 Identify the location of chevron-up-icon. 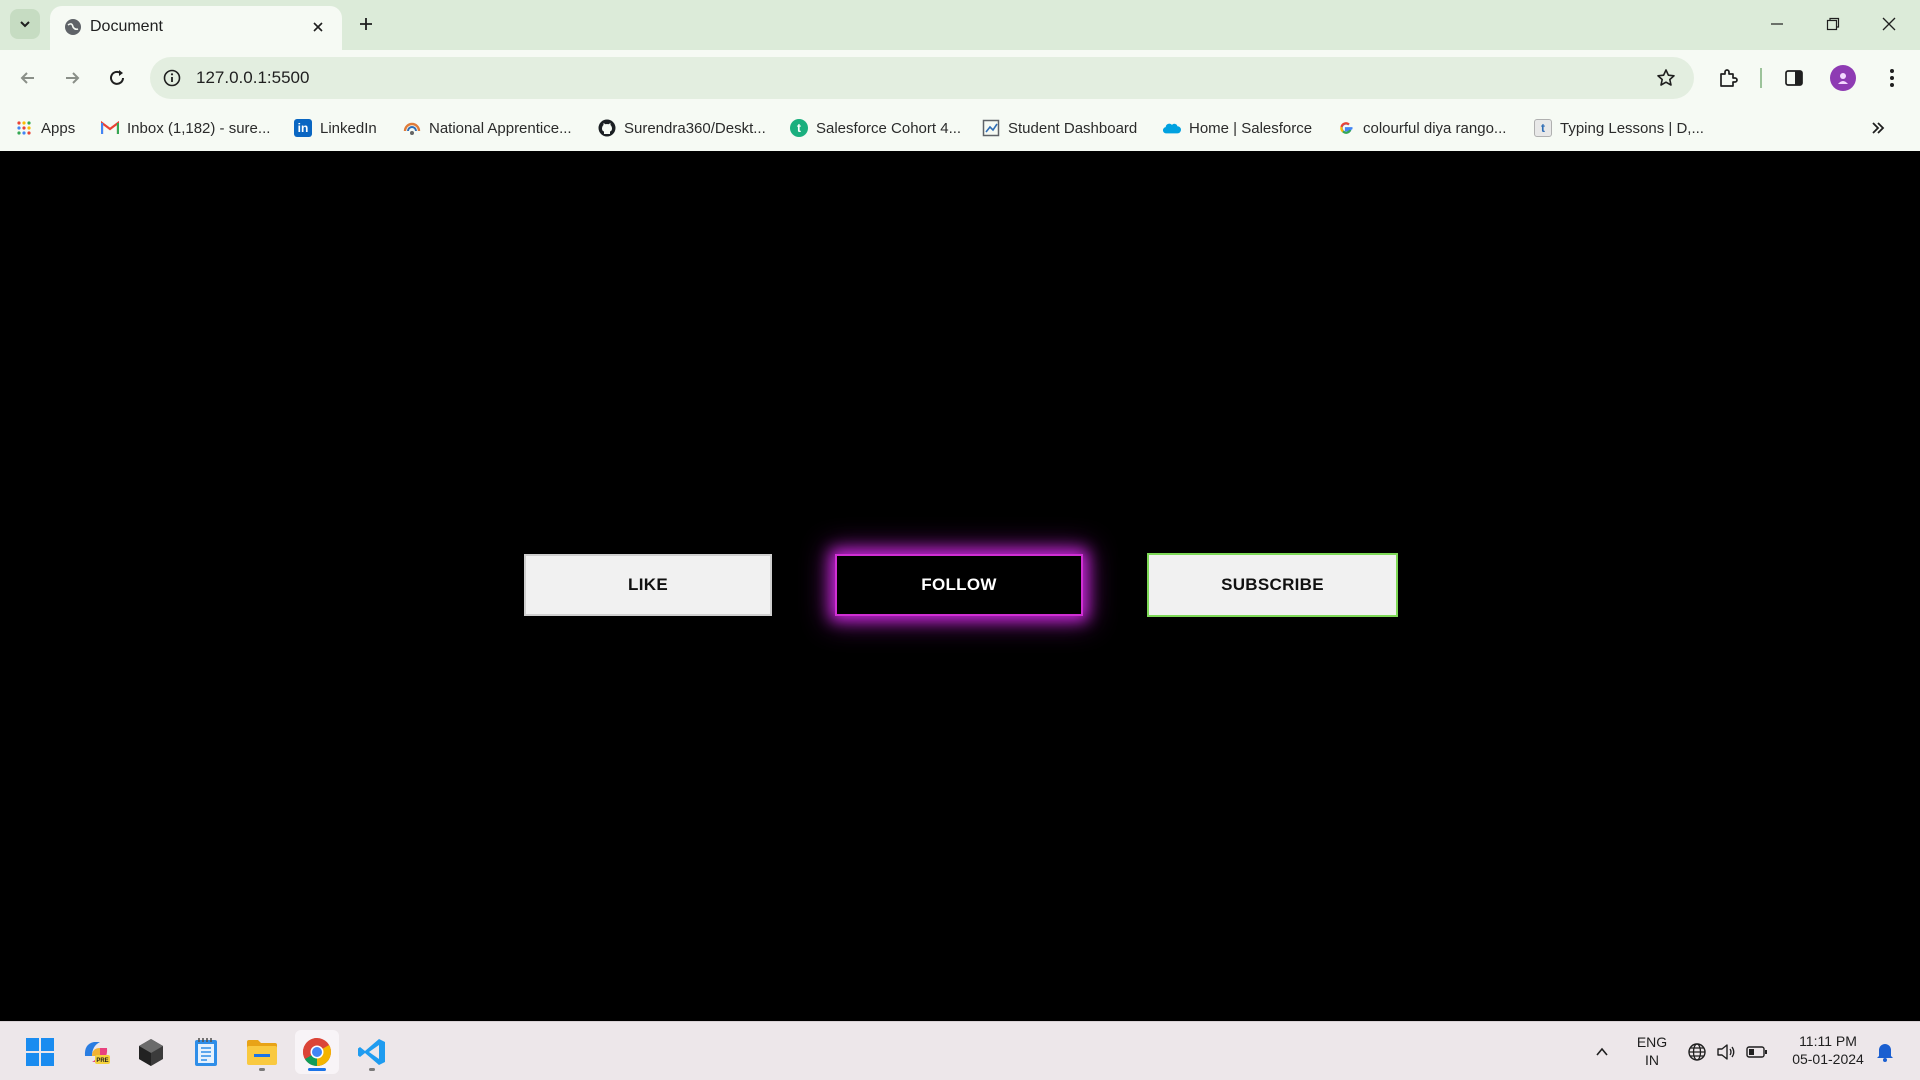
(1602, 1051).